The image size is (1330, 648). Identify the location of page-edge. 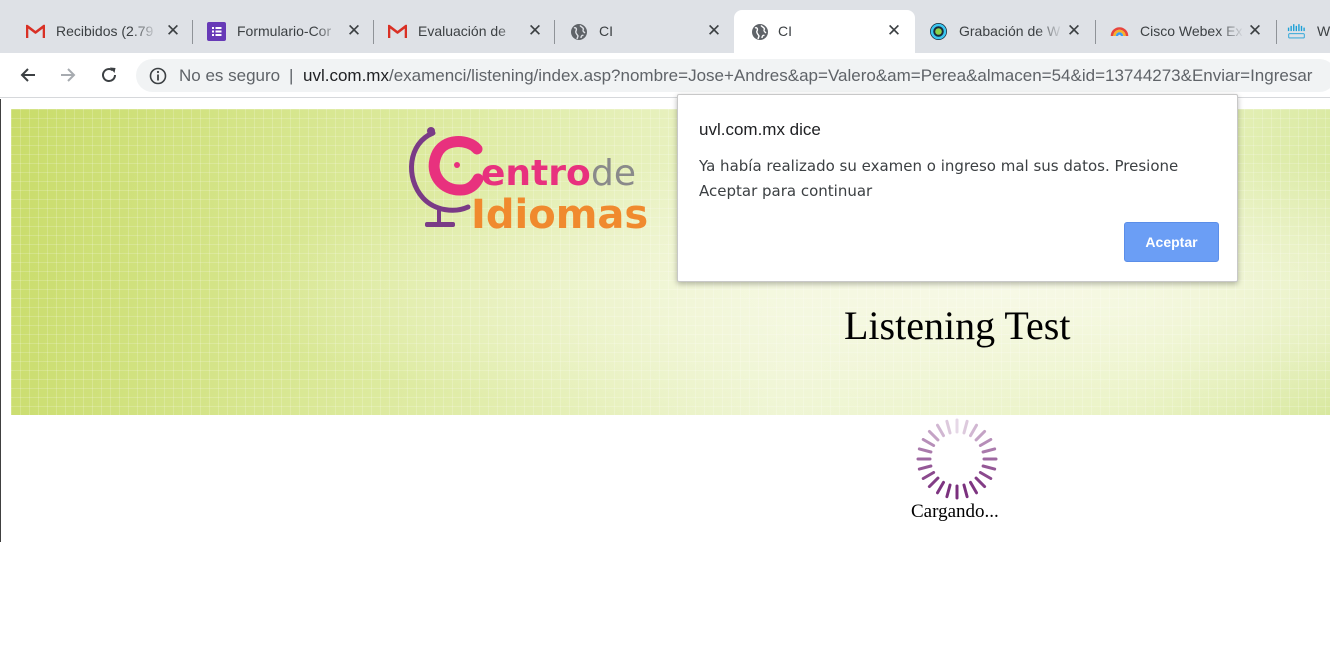
(0, 320).